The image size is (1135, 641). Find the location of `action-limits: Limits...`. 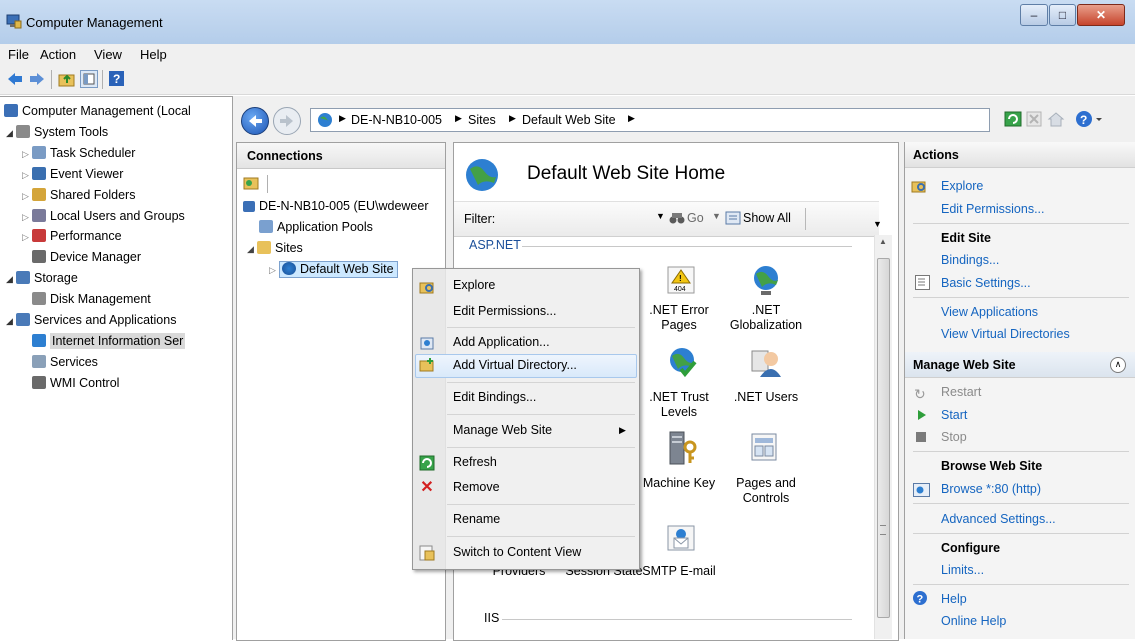

action-limits: Limits... is located at coordinates (962, 570).